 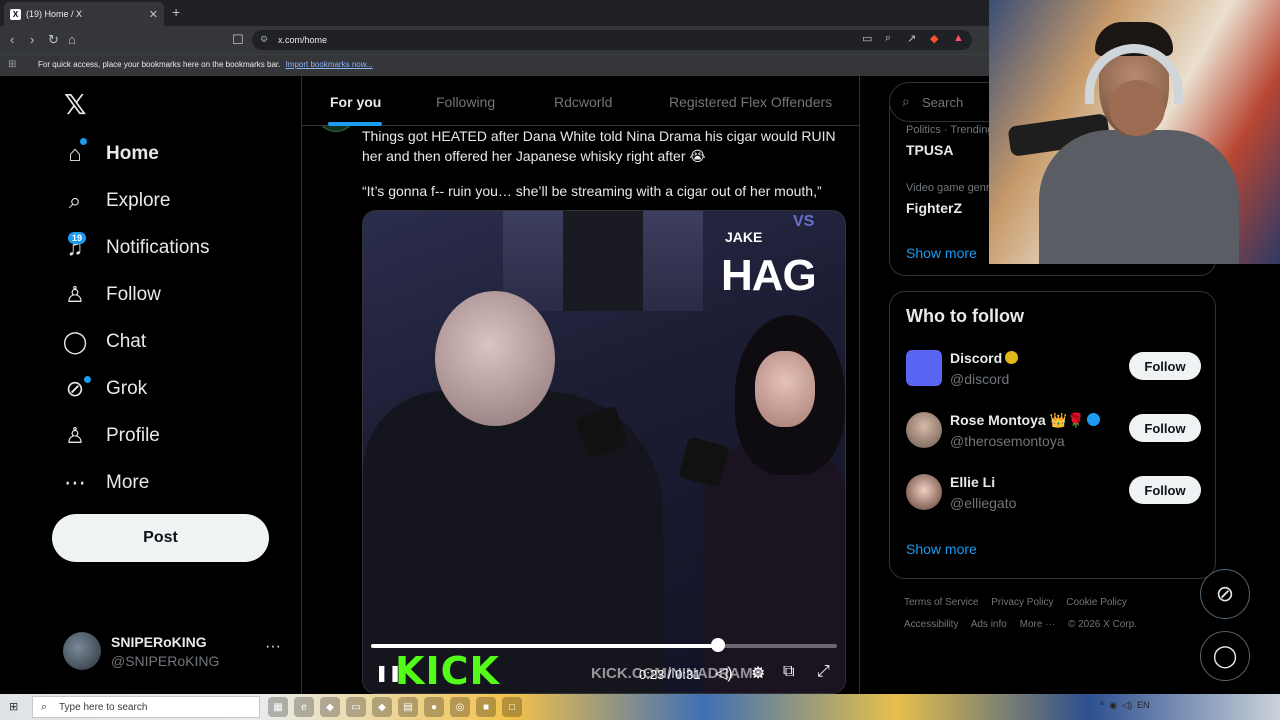 I want to click on fullscreen-icon: ⤢, so click(x=823, y=672).